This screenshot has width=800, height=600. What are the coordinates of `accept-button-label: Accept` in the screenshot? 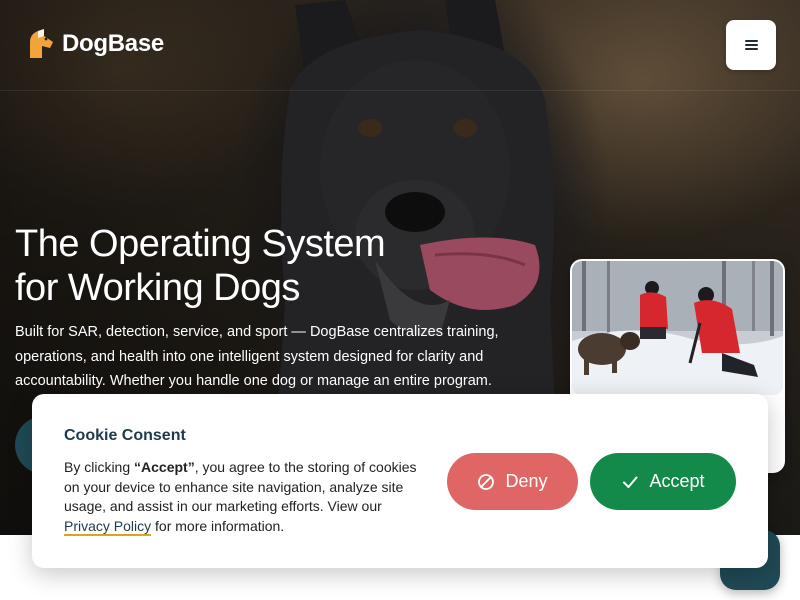 It's located at (677, 481).